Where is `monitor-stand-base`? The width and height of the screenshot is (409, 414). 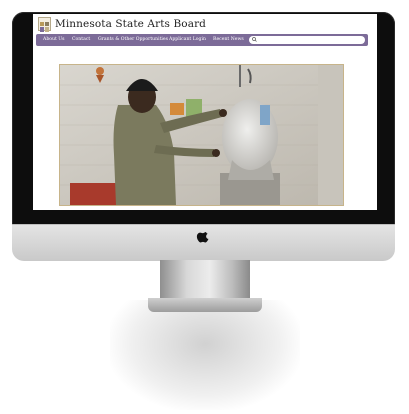 monitor-stand-base is located at coordinates (205, 305).